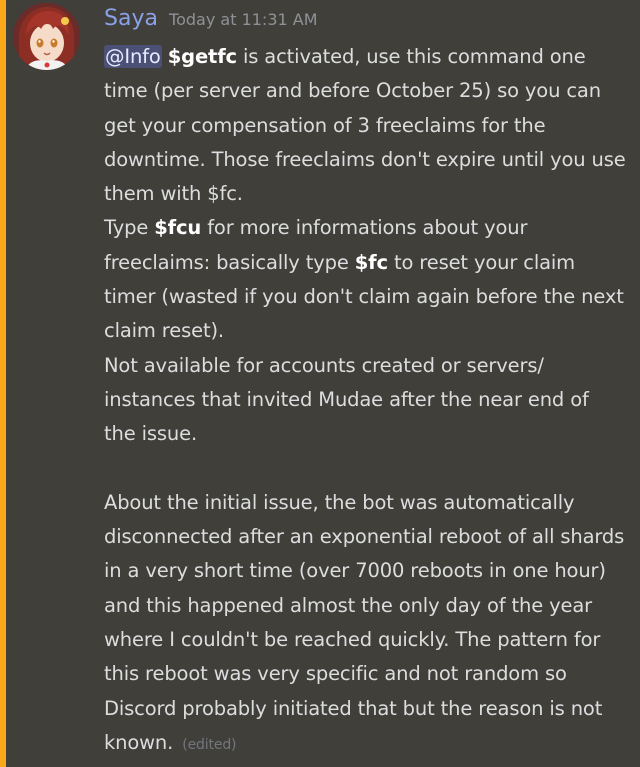 Image resolution: width=640 pixels, height=767 pixels. I want to click on anime-girl-avatar-icon, so click(46, 36).